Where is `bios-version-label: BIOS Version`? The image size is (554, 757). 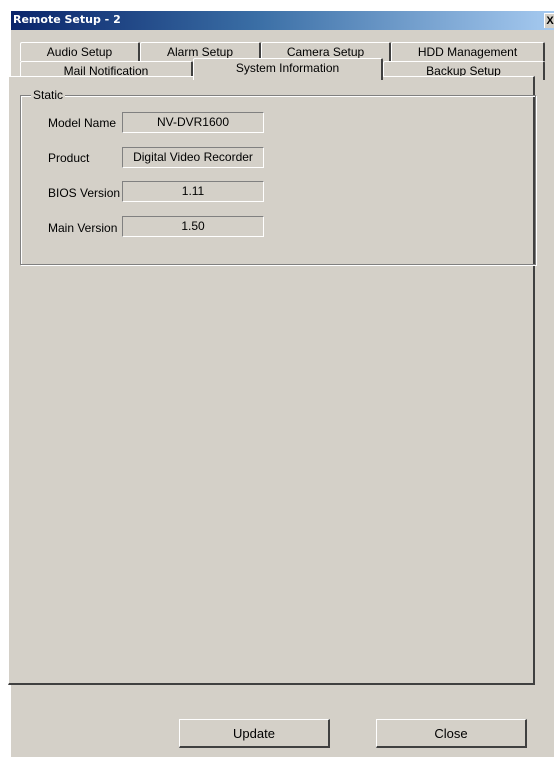
bios-version-label: BIOS Version is located at coordinates (84, 193).